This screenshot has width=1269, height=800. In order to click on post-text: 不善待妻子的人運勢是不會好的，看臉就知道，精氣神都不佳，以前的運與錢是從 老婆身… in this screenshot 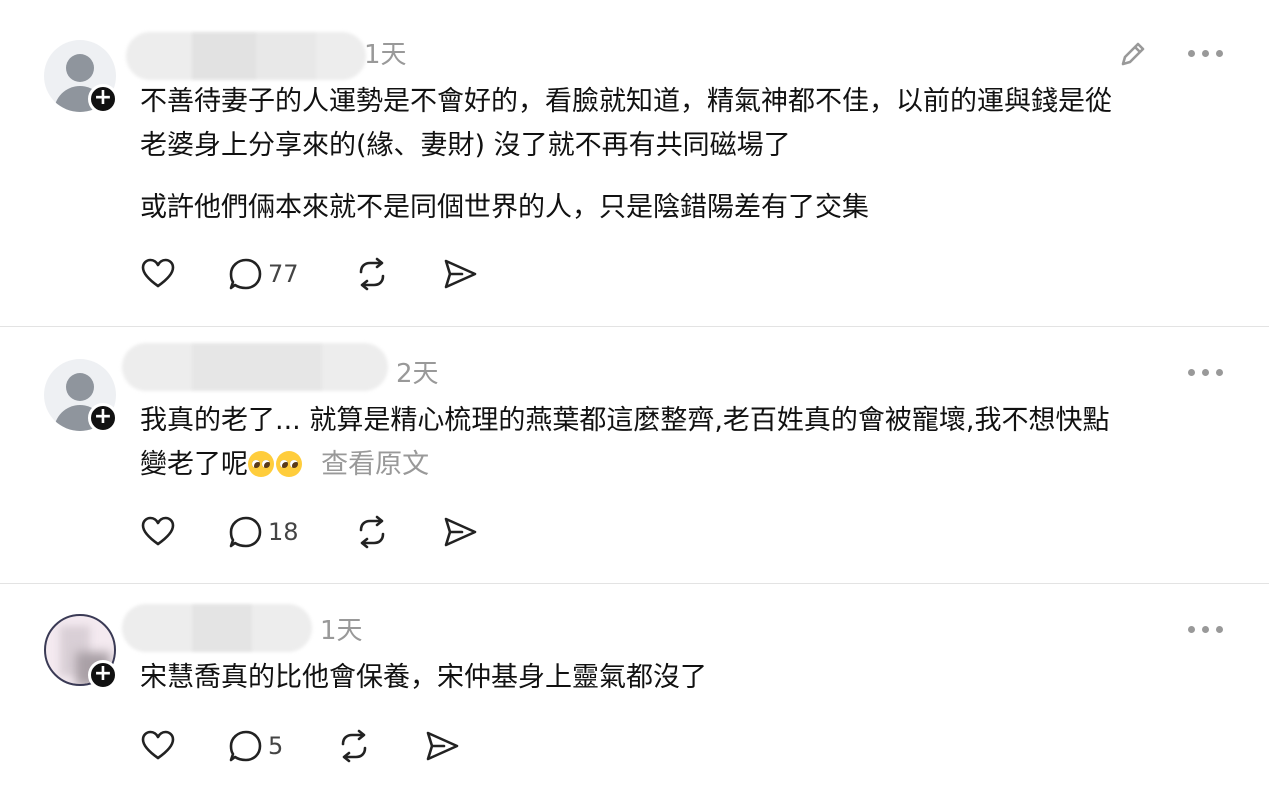, I will do `click(626, 123)`.